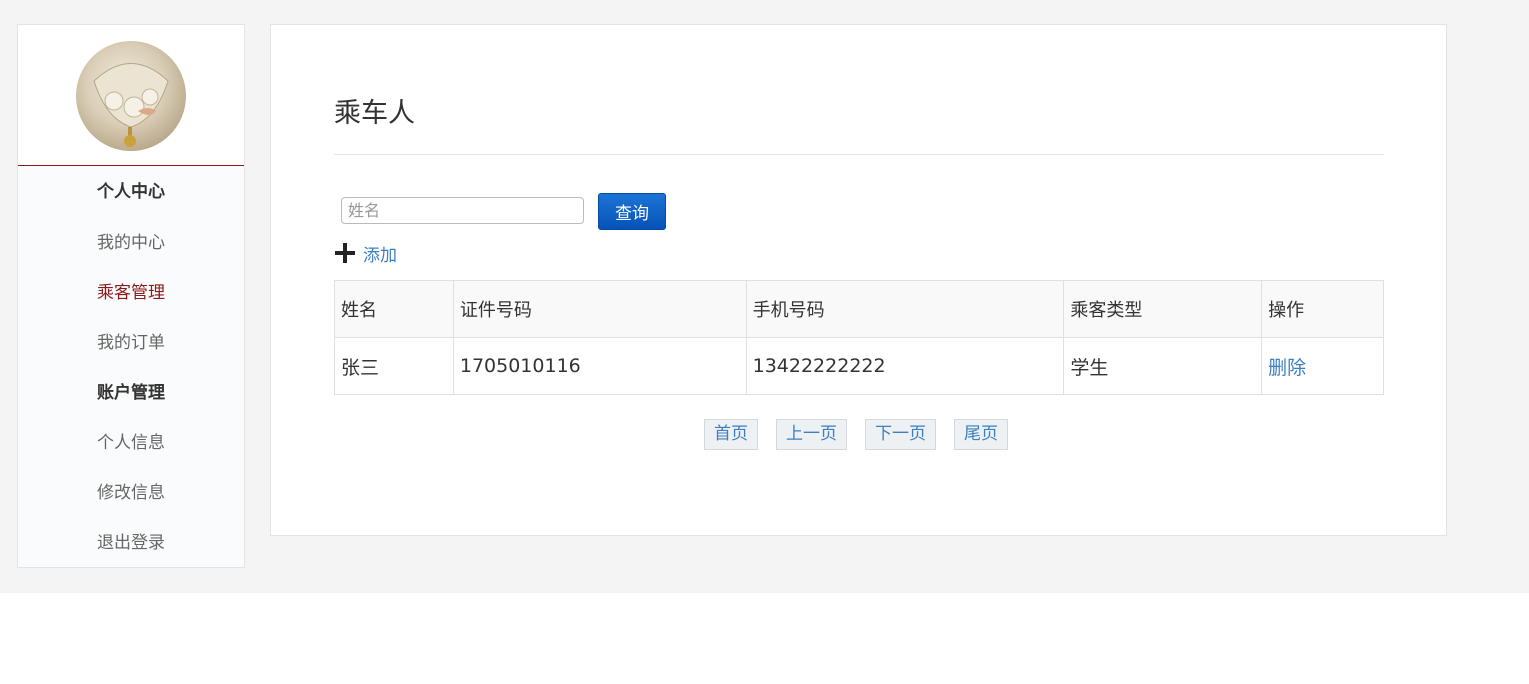 The width and height of the screenshot is (1529, 684). I want to click on sidebar-heading-account-management: 账户管理, so click(131, 393).